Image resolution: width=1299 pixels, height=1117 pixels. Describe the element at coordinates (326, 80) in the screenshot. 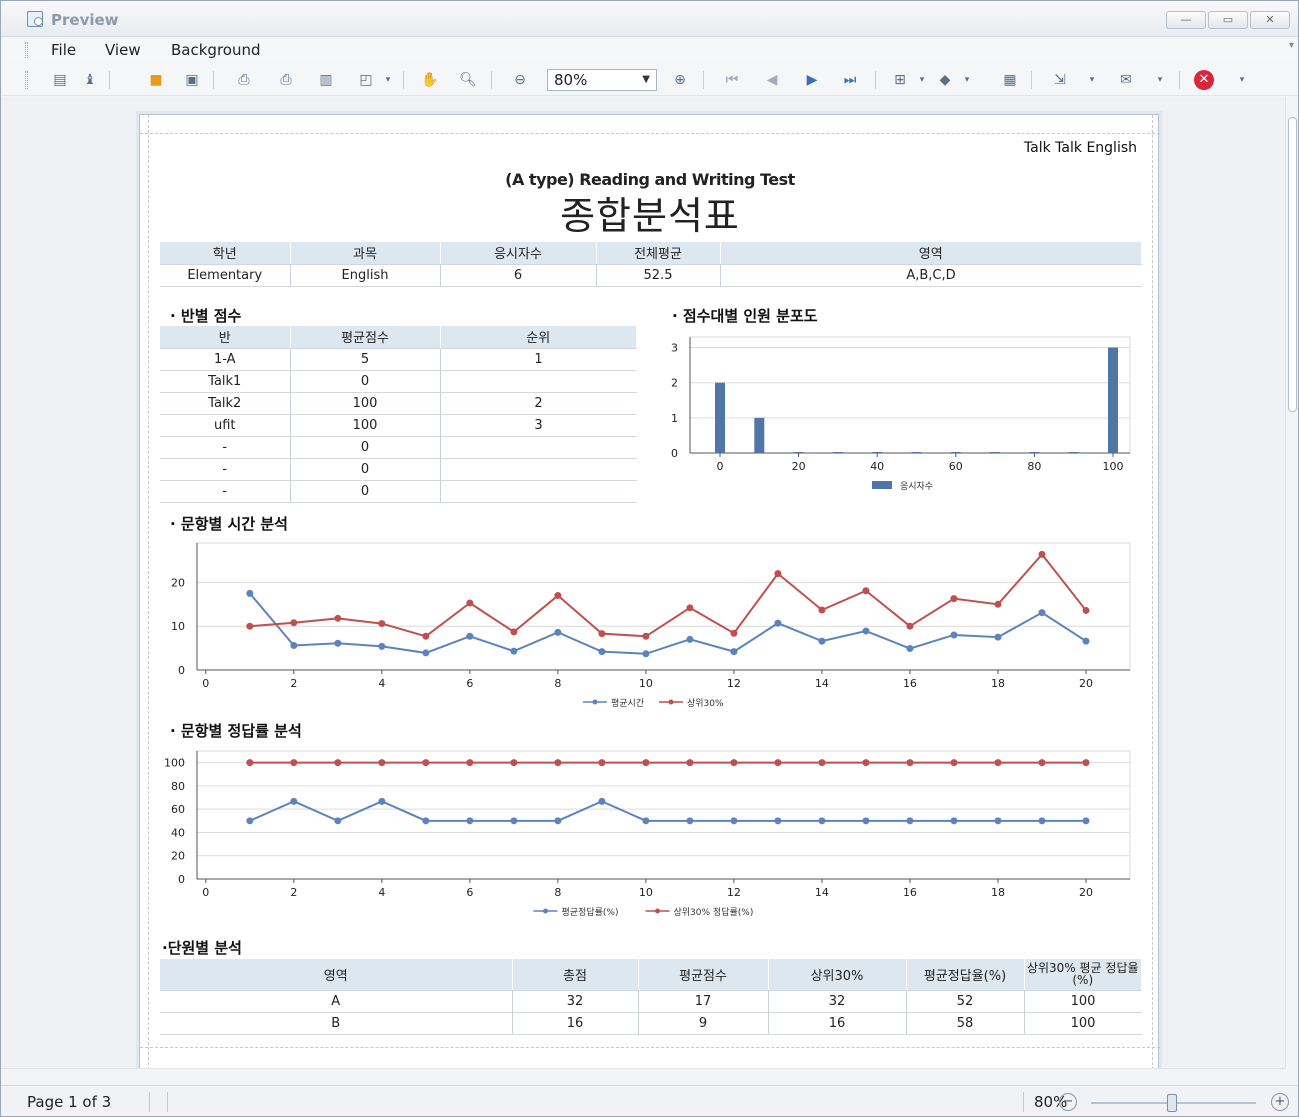

I see `page-setup-icon: ▥` at that location.